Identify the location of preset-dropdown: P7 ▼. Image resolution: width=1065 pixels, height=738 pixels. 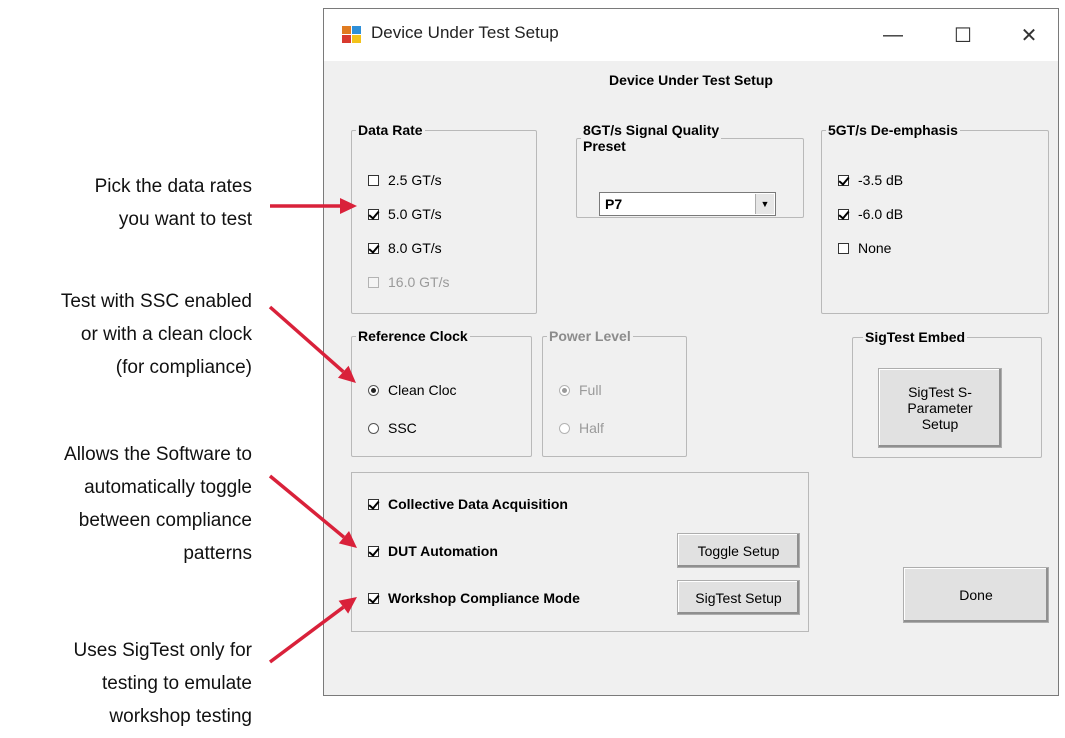
(687, 204).